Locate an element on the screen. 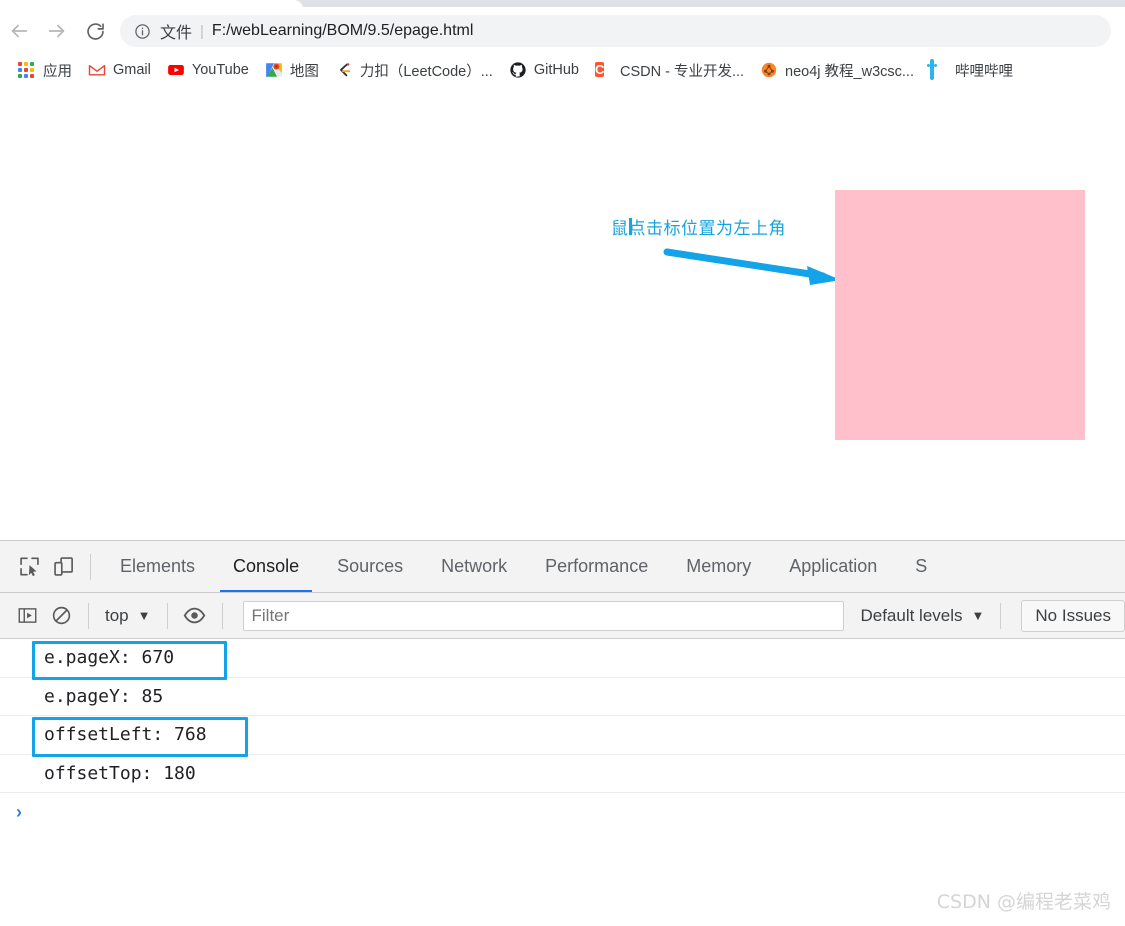 This screenshot has width=1125, height=926. tab-label: Performance is located at coordinates (597, 566).